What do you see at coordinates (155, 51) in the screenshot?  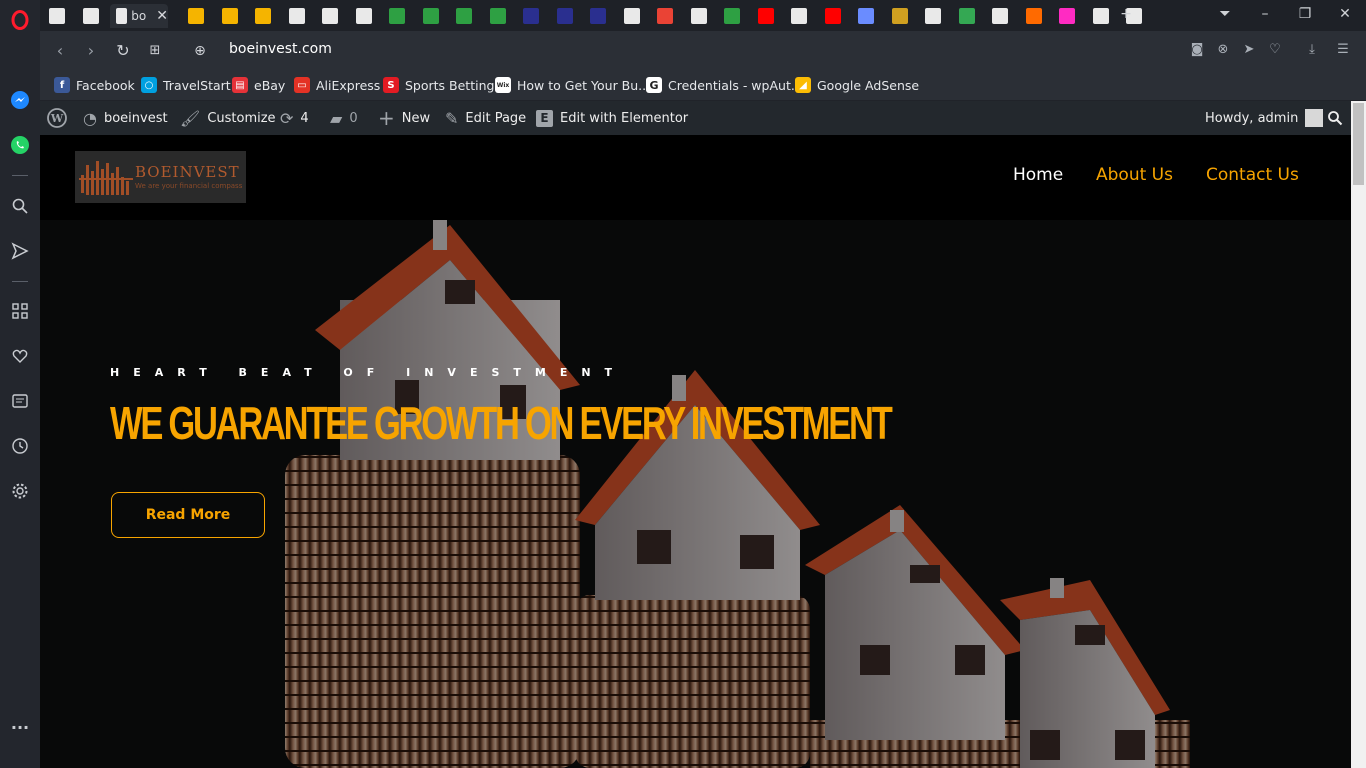 I see `tabs-overview-icon: ⊞` at bounding box center [155, 51].